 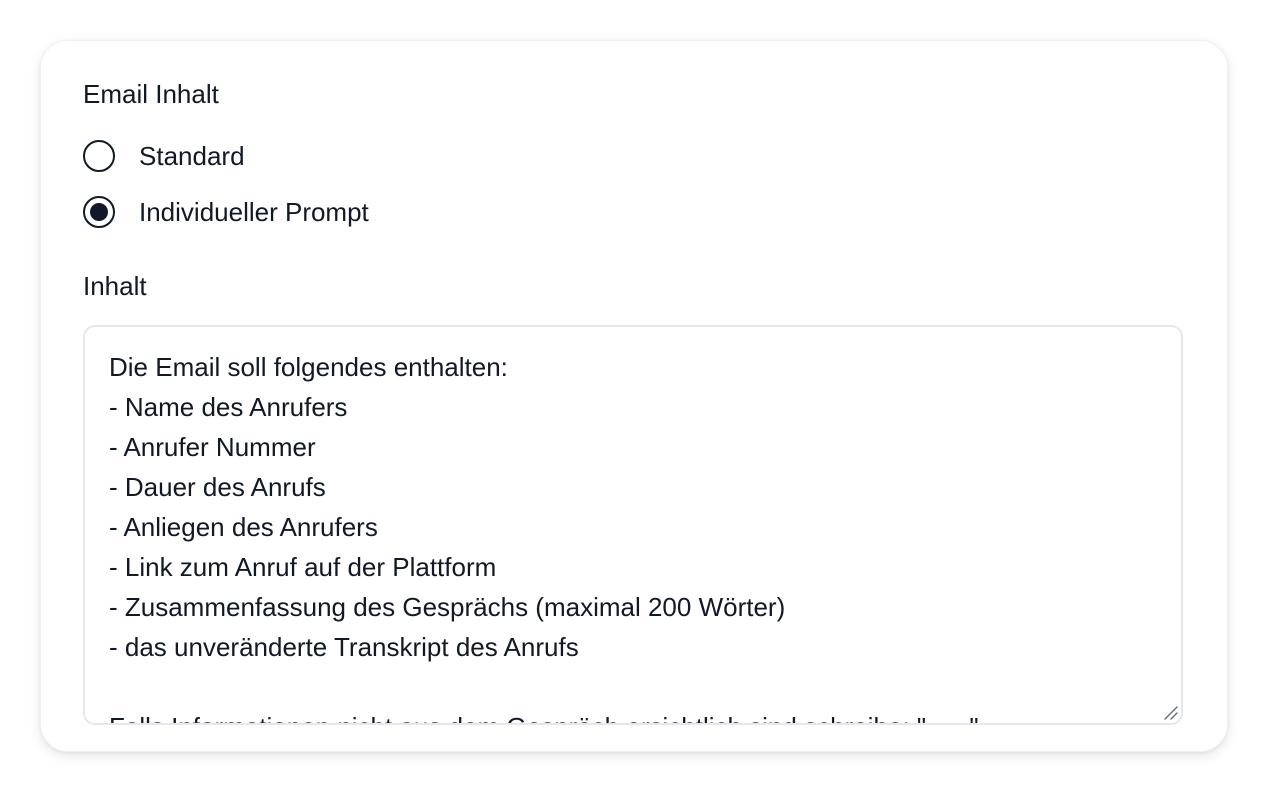 What do you see at coordinates (1170, 712) in the screenshot?
I see `resize-handle-icon` at bounding box center [1170, 712].